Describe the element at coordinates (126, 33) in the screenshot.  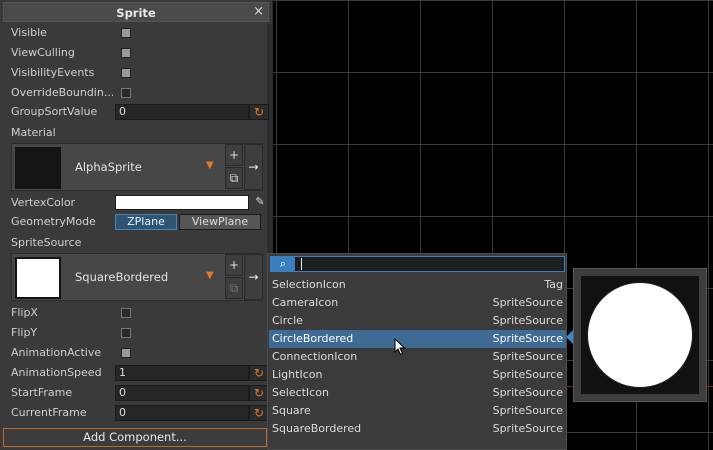
I see `visible-checkbox` at that location.